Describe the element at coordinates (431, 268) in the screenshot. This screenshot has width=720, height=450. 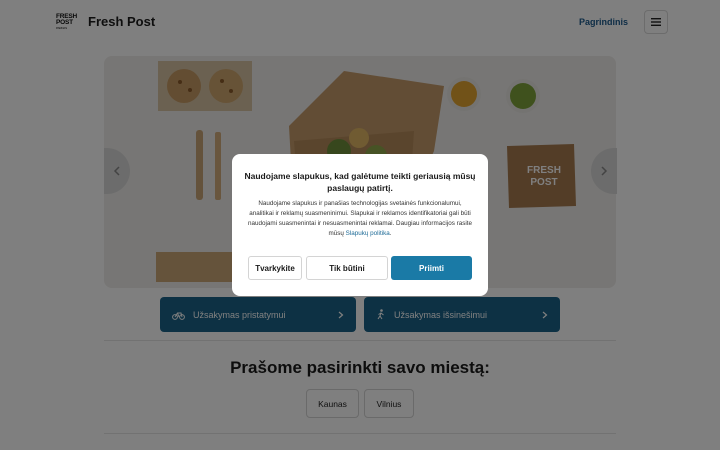
I see `accept-cookies-button: Priimti` at that location.